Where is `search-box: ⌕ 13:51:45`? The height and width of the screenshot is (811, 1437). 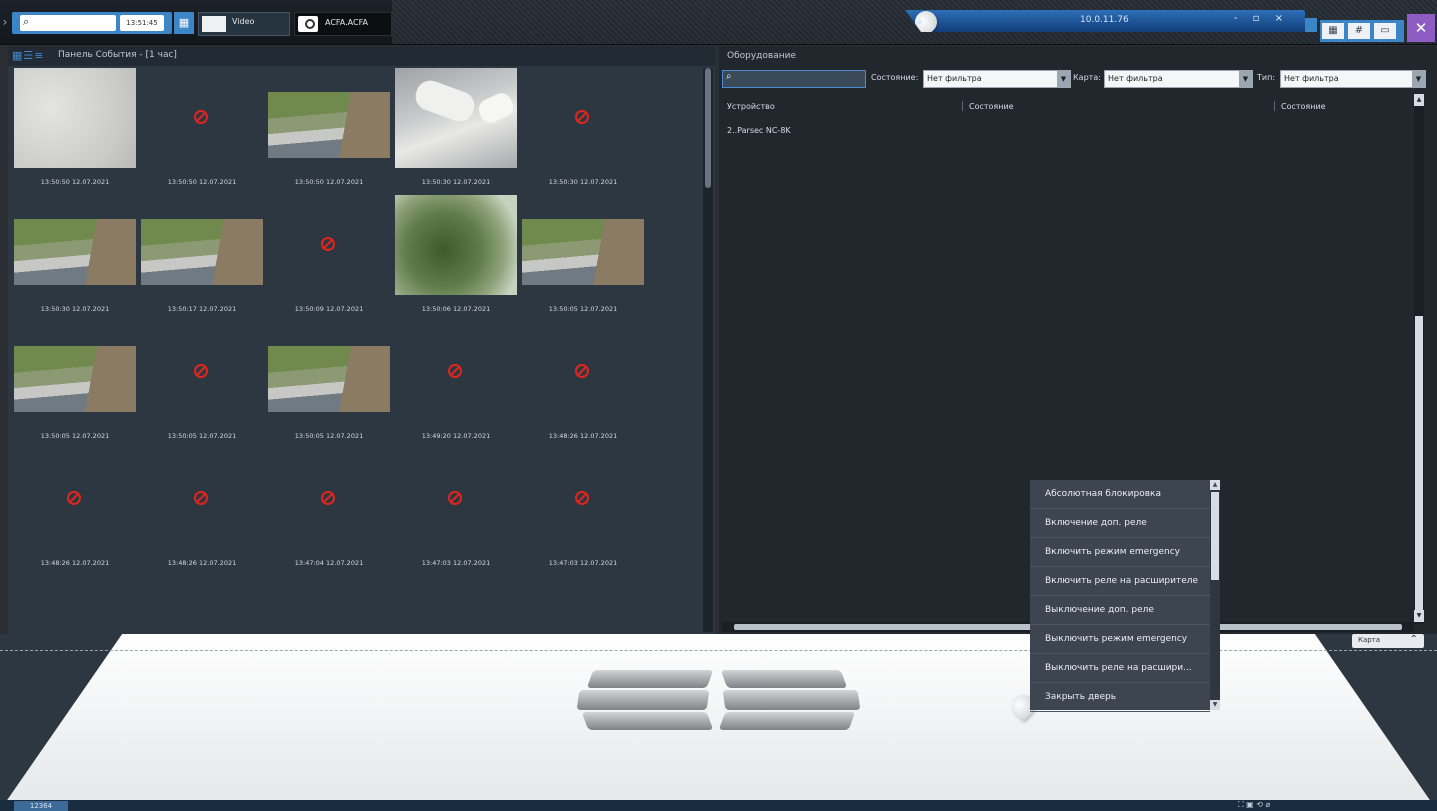
search-box: ⌕ 13:51:45 is located at coordinates (92, 23).